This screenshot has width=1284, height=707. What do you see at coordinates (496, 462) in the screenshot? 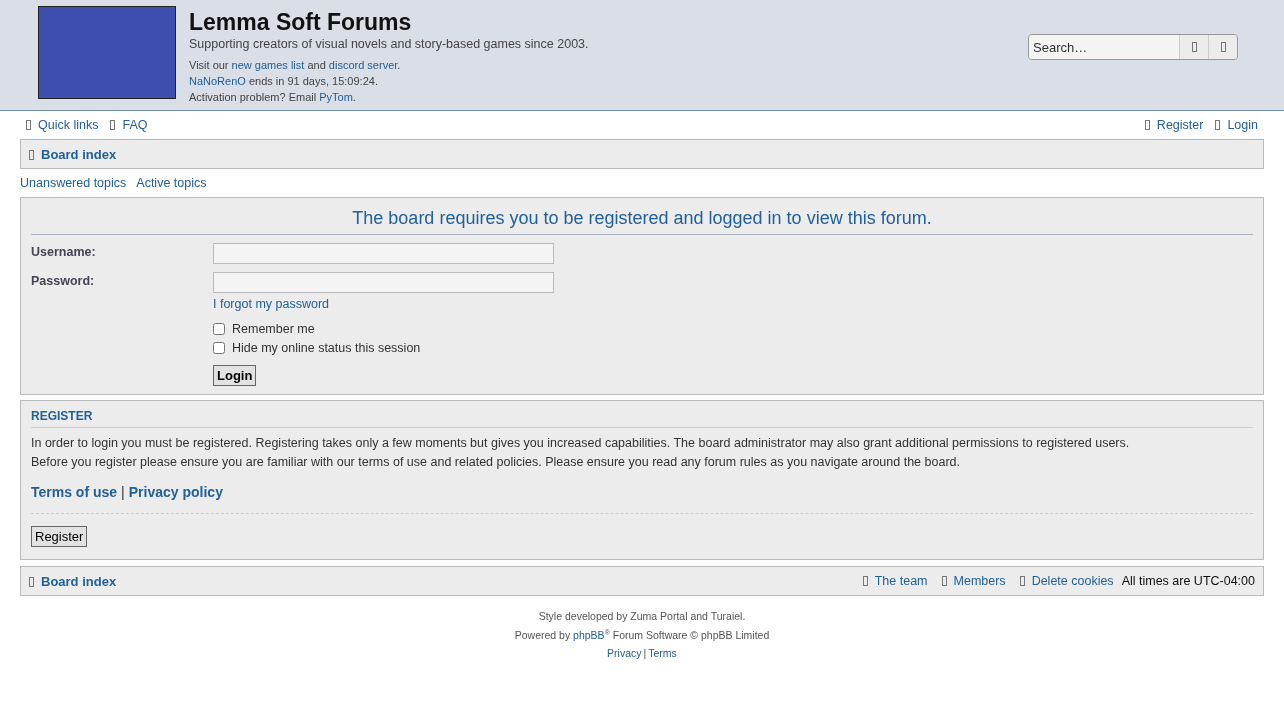
I see `register-paragraph: Before you register please ensure you are familiar with our terms of use and related policies. Please ensure you read any forum rules as you navigate around the board.` at bounding box center [496, 462].